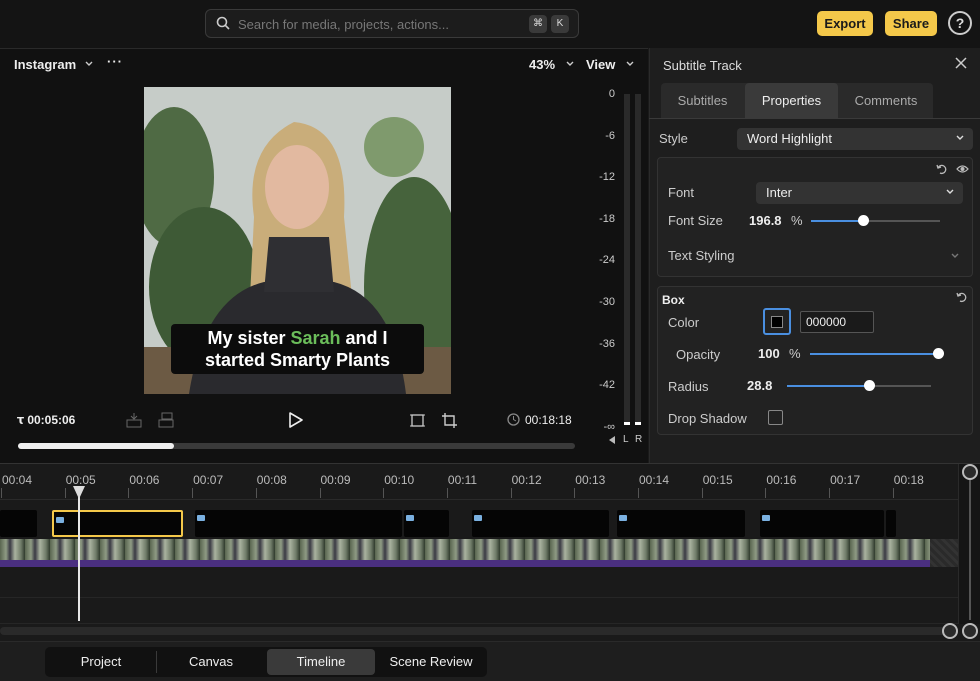  I want to click on caption-line-2: started Smarty Plants, so click(297, 360).